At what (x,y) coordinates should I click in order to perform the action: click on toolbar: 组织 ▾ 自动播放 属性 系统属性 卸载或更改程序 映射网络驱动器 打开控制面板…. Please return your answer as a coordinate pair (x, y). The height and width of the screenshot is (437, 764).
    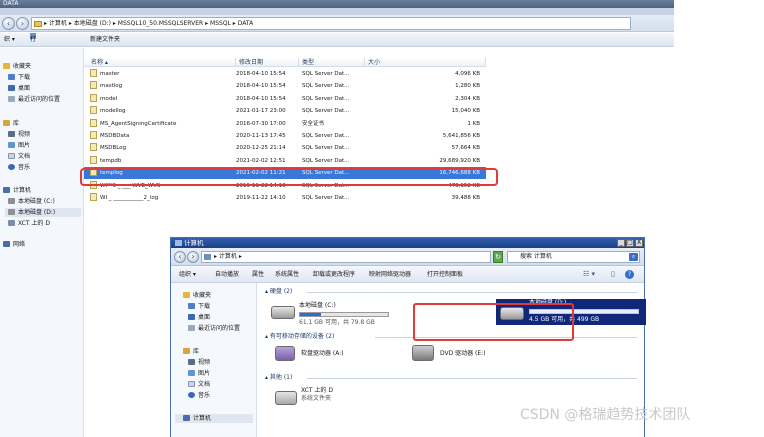
    Looking at the image, I should click on (407, 274).